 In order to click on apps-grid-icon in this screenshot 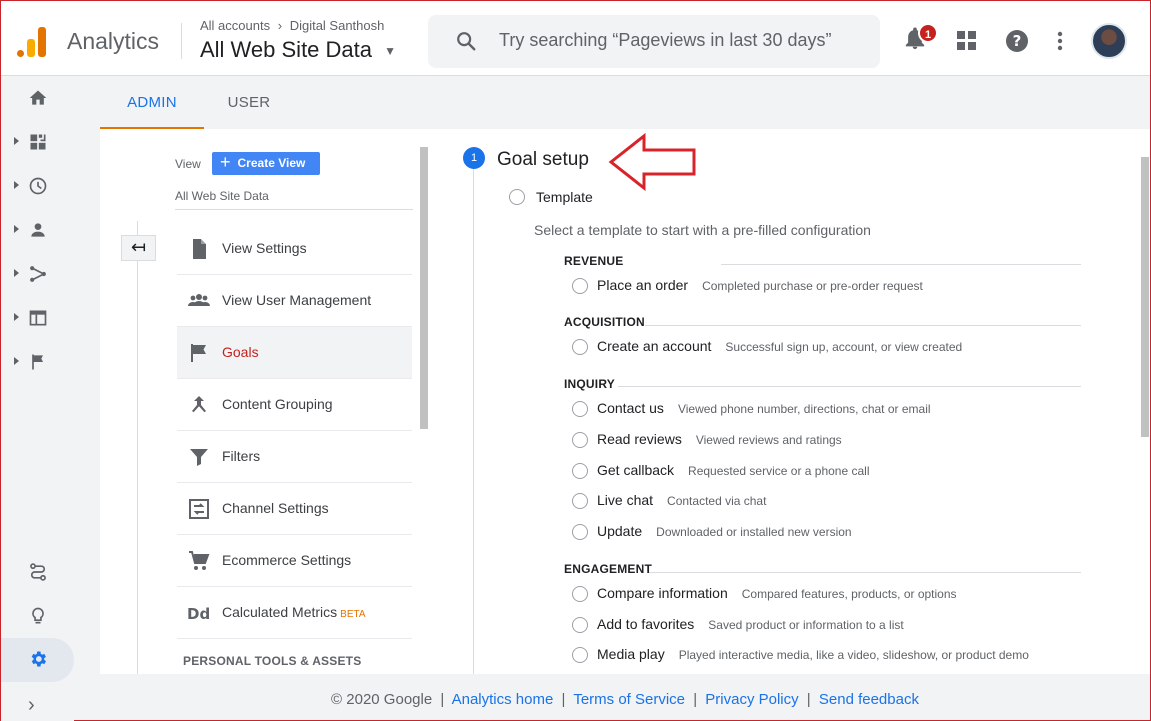, I will do `click(967, 41)`.